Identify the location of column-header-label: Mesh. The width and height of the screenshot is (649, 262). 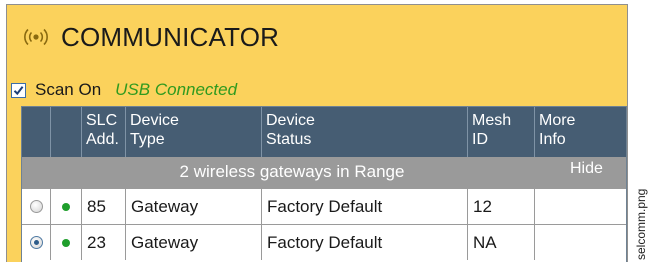
(492, 120).